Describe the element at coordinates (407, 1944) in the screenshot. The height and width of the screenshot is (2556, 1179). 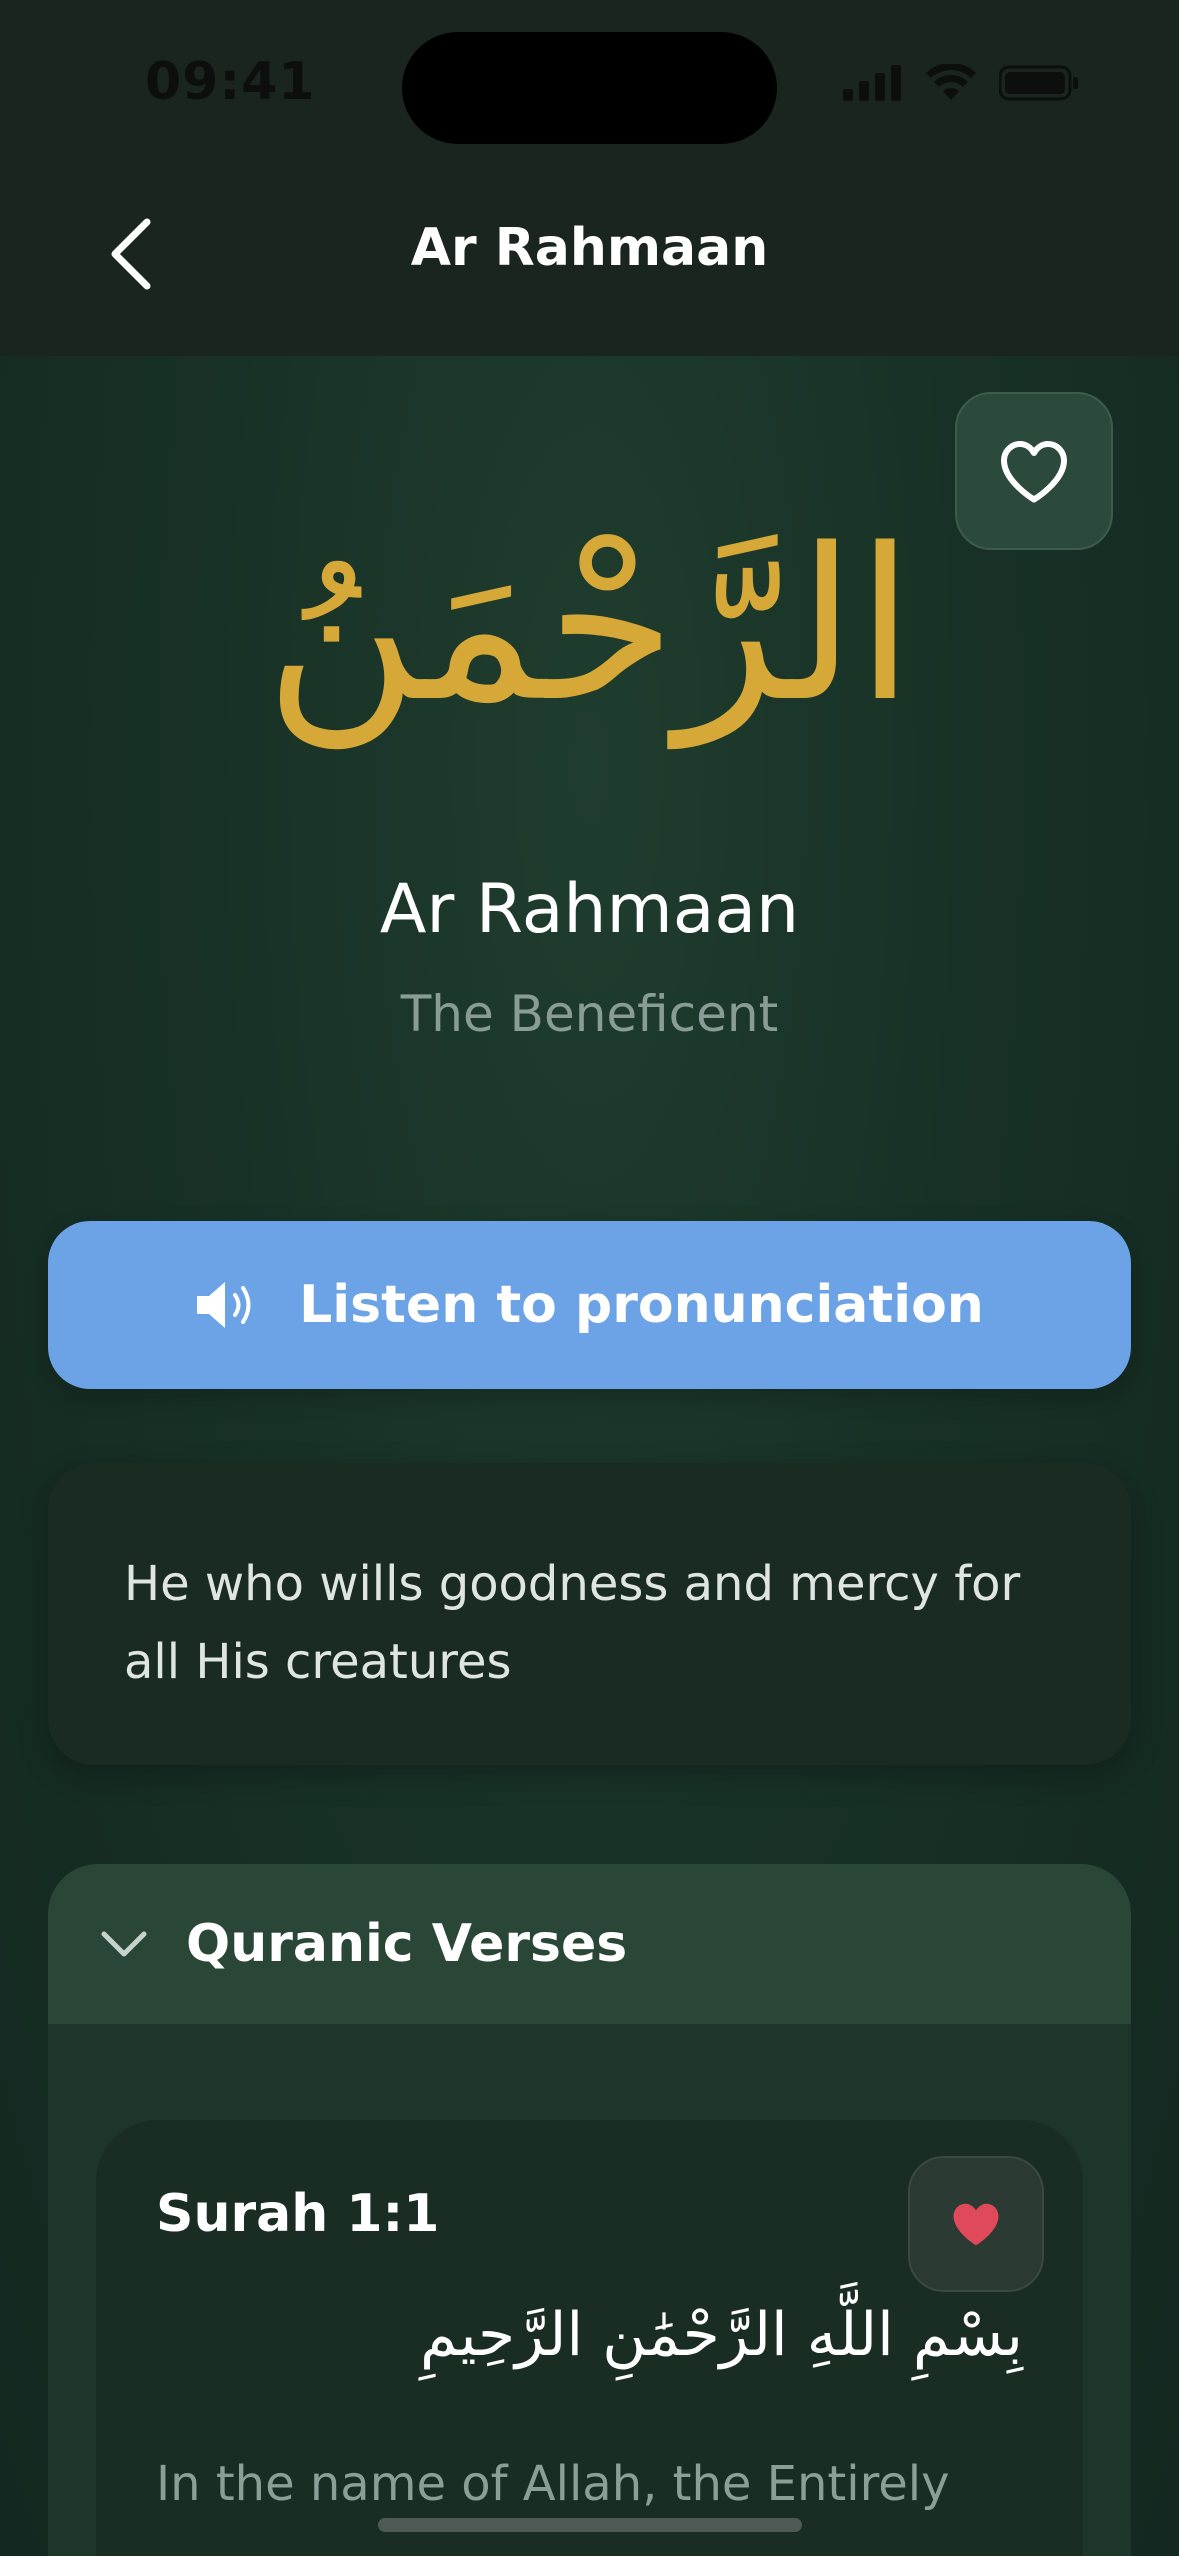
I see `quranic-verses-title: Quranic Verses` at that location.